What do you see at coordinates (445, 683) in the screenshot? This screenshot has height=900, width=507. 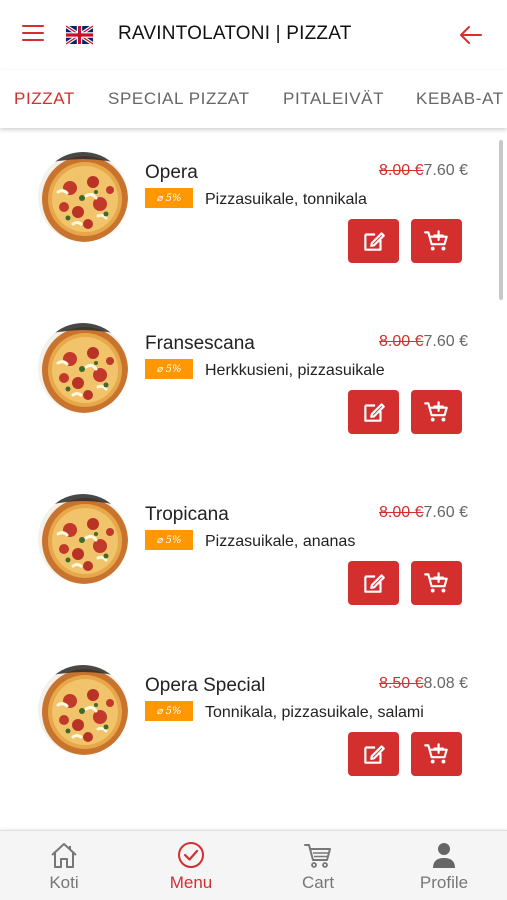 I see `new-price: 8.08 €` at bounding box center [445, 683].